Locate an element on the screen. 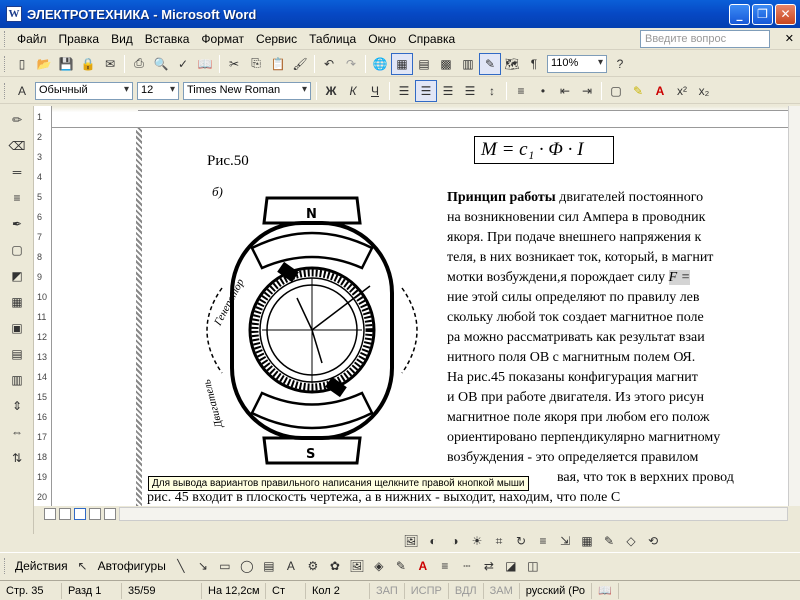 The width and height of the screenshot is (800, 600). print-icon: ⎙ is located at coordinates (139, 64).